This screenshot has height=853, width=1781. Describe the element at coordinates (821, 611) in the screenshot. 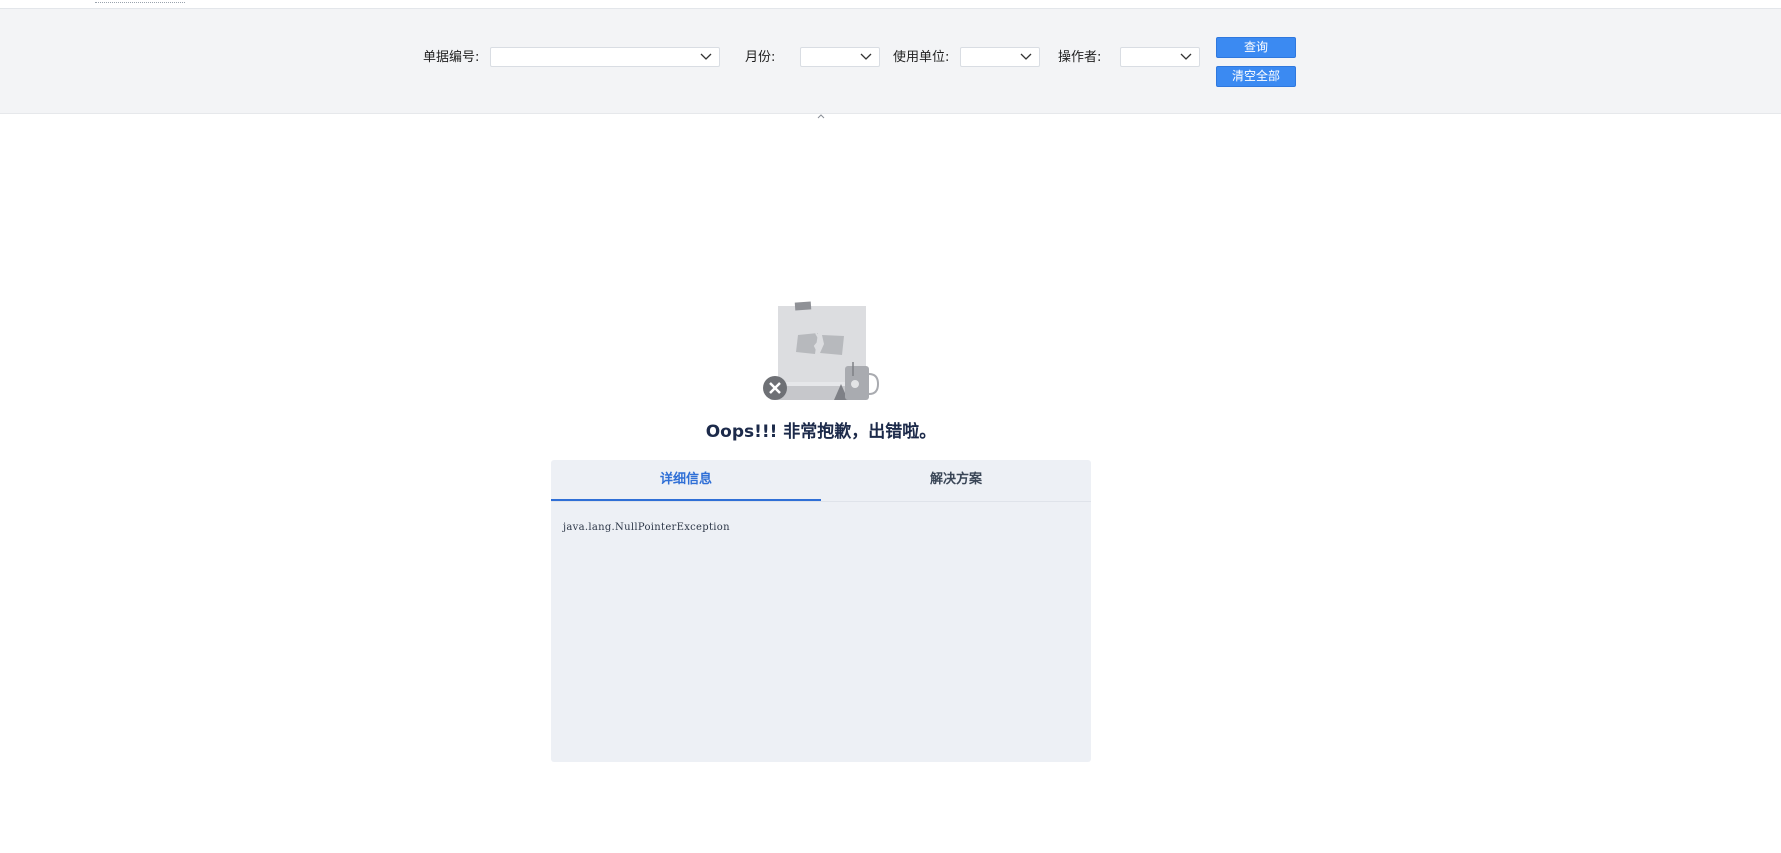

I see `error-panel: 详细信息 解决方案 java.lang.NullPointerException` at that location.